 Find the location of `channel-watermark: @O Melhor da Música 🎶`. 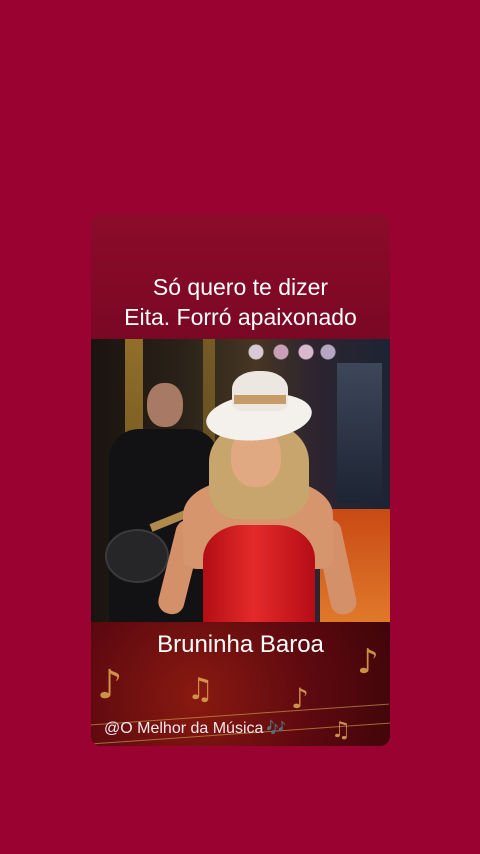

channel-watermark: @O Melhor da Música 🎶 is located at coordinates (195, 728).